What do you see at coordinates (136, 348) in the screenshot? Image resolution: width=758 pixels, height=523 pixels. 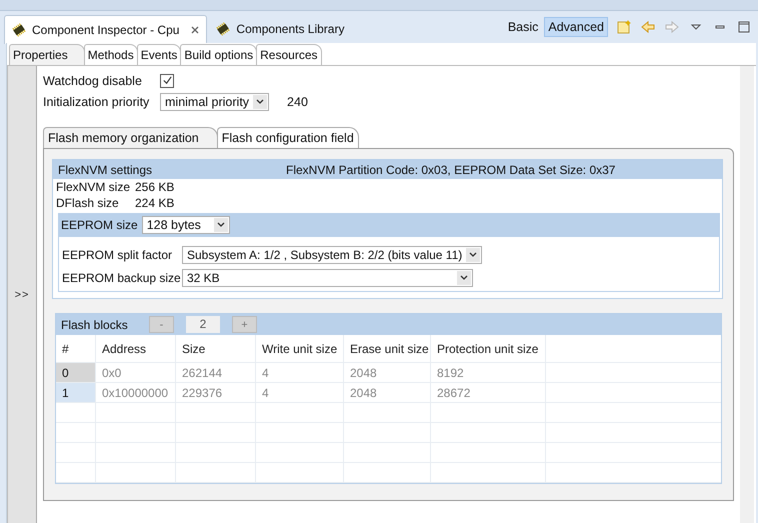 I see `column-header: Address` at bounding box center [136, 348].